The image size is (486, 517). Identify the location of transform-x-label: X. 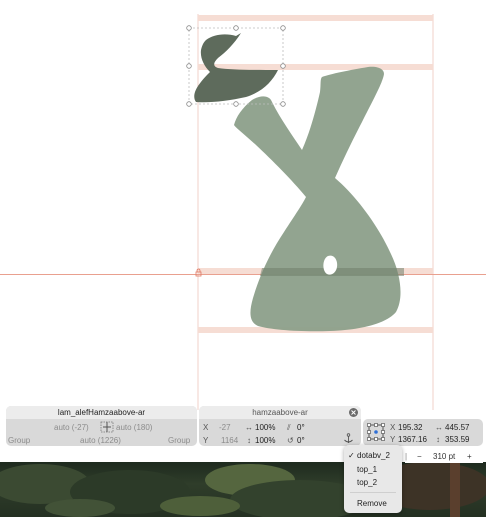
(393, 427).